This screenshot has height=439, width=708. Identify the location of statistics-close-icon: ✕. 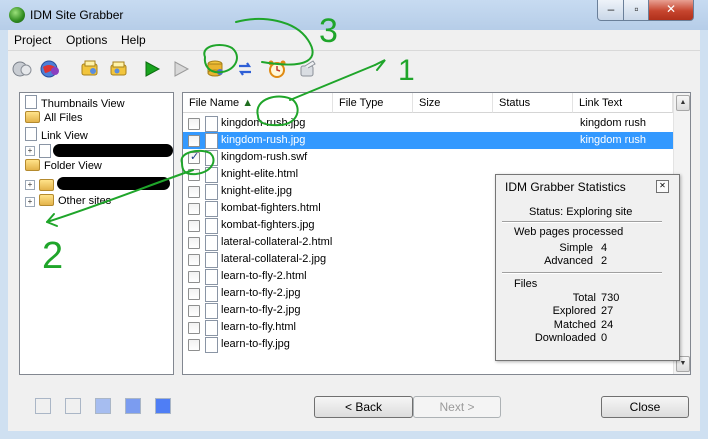
(662, 186).